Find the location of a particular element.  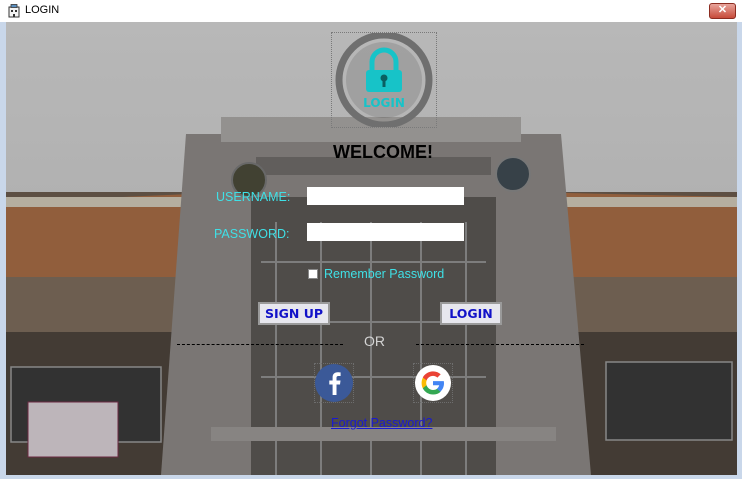

facebook-button is located at coordinates (334, 383).